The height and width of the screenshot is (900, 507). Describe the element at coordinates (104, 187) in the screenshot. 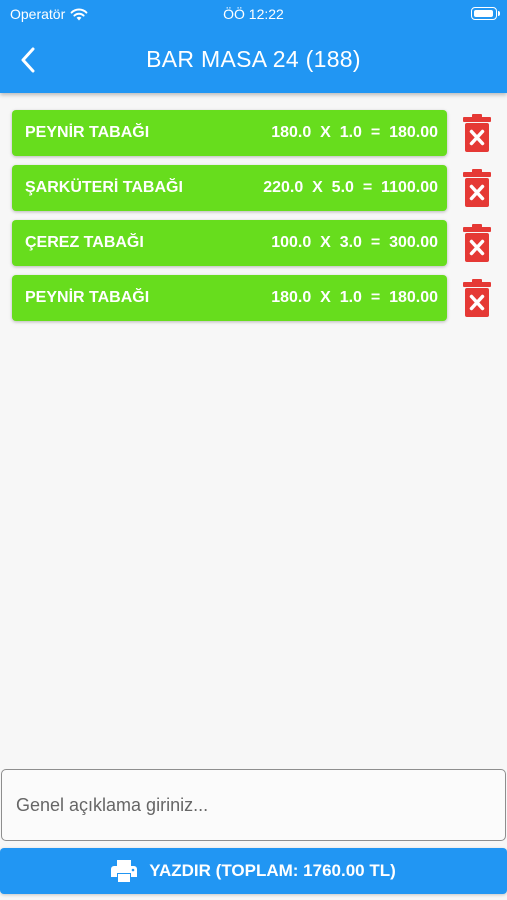

I see `item-name: ŞARKÜTERİ TABAĞI` at that location.